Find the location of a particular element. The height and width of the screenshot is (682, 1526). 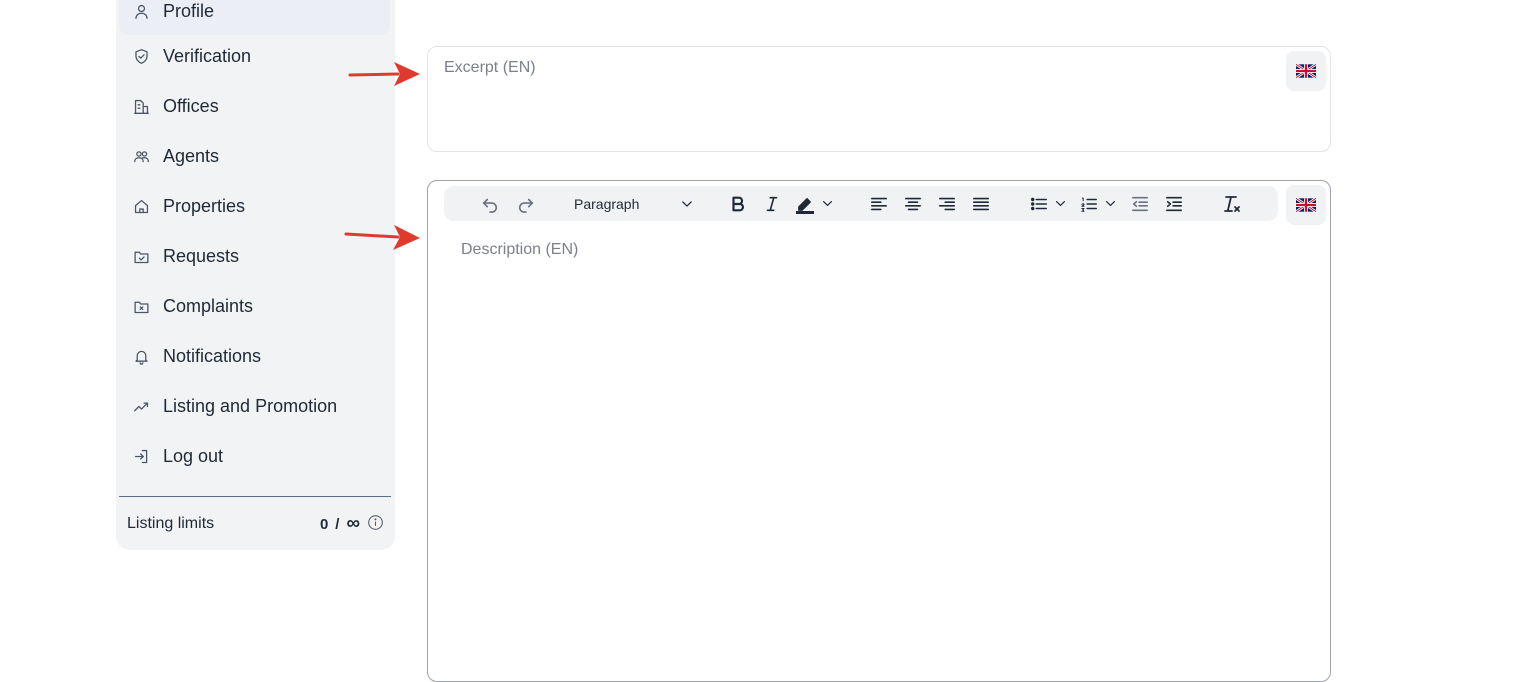

paragraph-dropdown-label: Paragraph is located at coordinates (607, 203).